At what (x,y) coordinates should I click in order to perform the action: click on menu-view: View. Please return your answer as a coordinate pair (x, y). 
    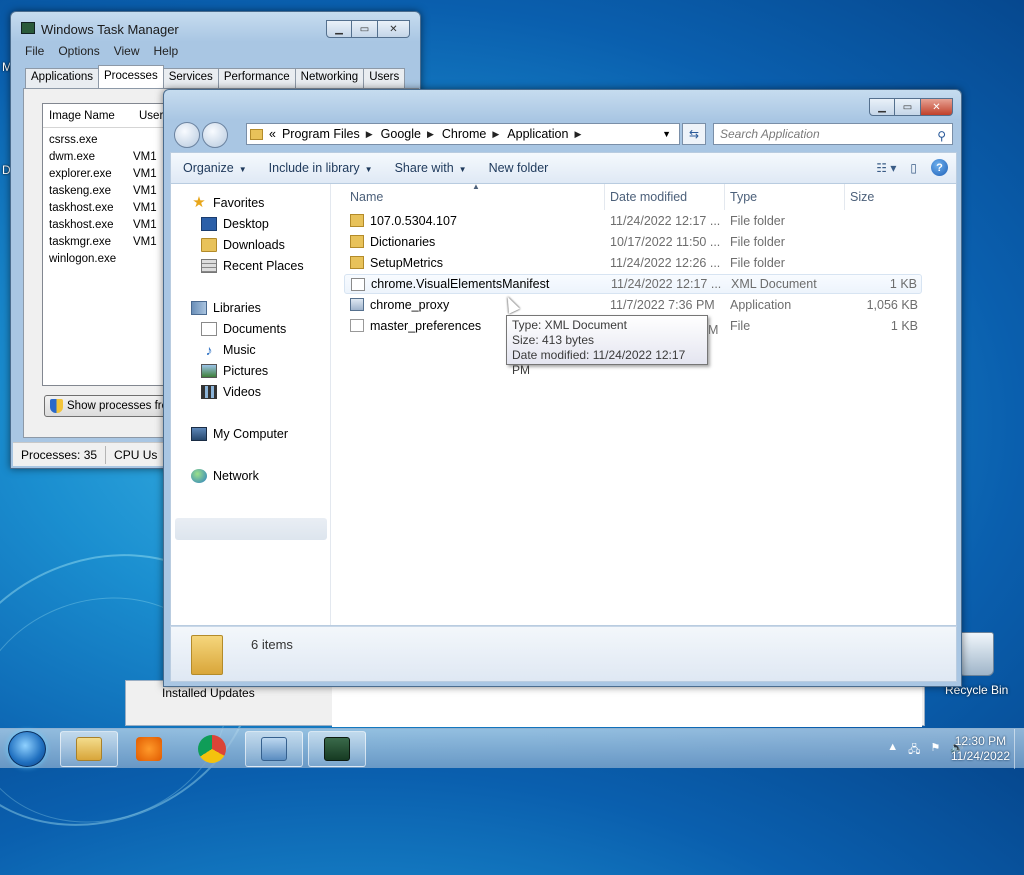
    Looking at the image, I should click on (131, 52).